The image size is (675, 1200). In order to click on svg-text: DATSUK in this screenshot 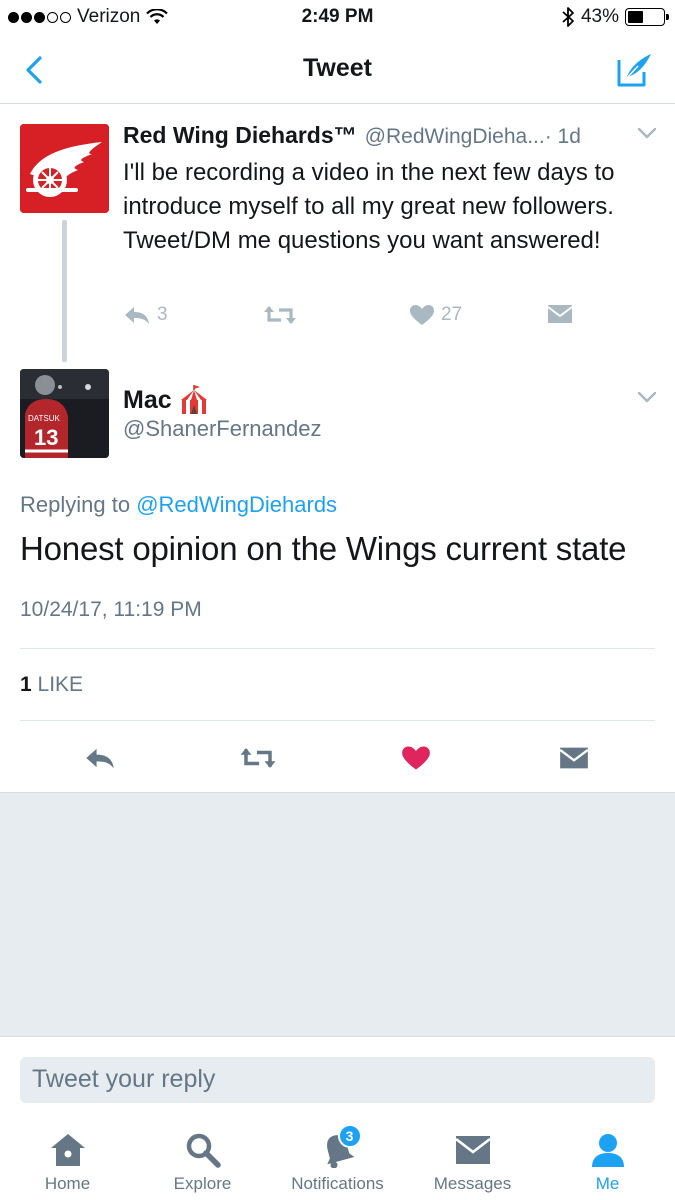, I will do `click(44, 418)`.